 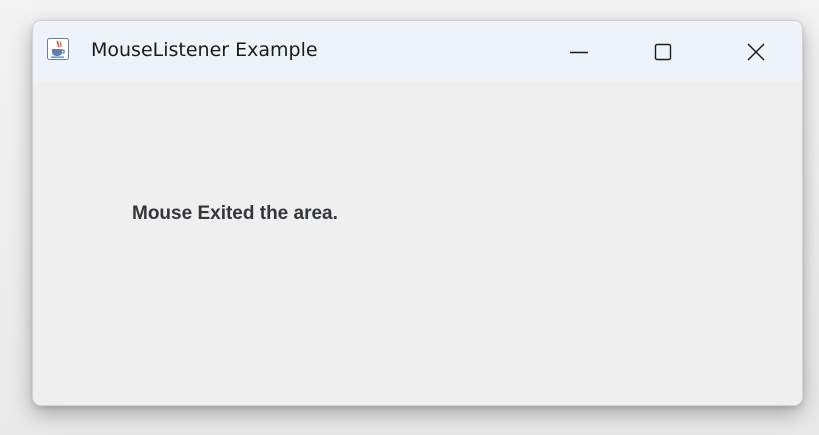 I want to click on title-bar: MouseListener Example, so click(x=417, y=51).